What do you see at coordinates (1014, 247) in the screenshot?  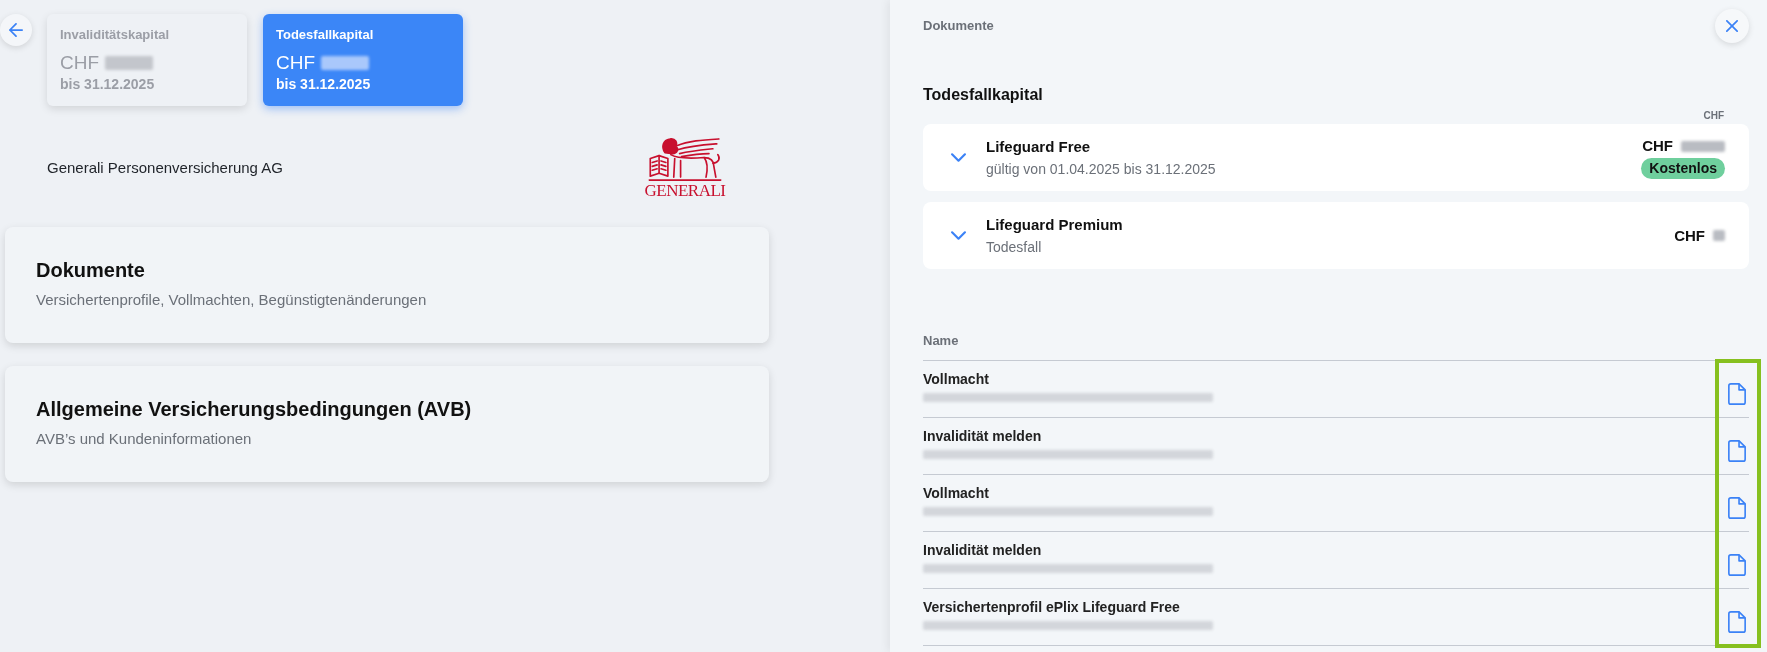 I see `policy-detail: Todesfall` at bounding box center [1014, 247].